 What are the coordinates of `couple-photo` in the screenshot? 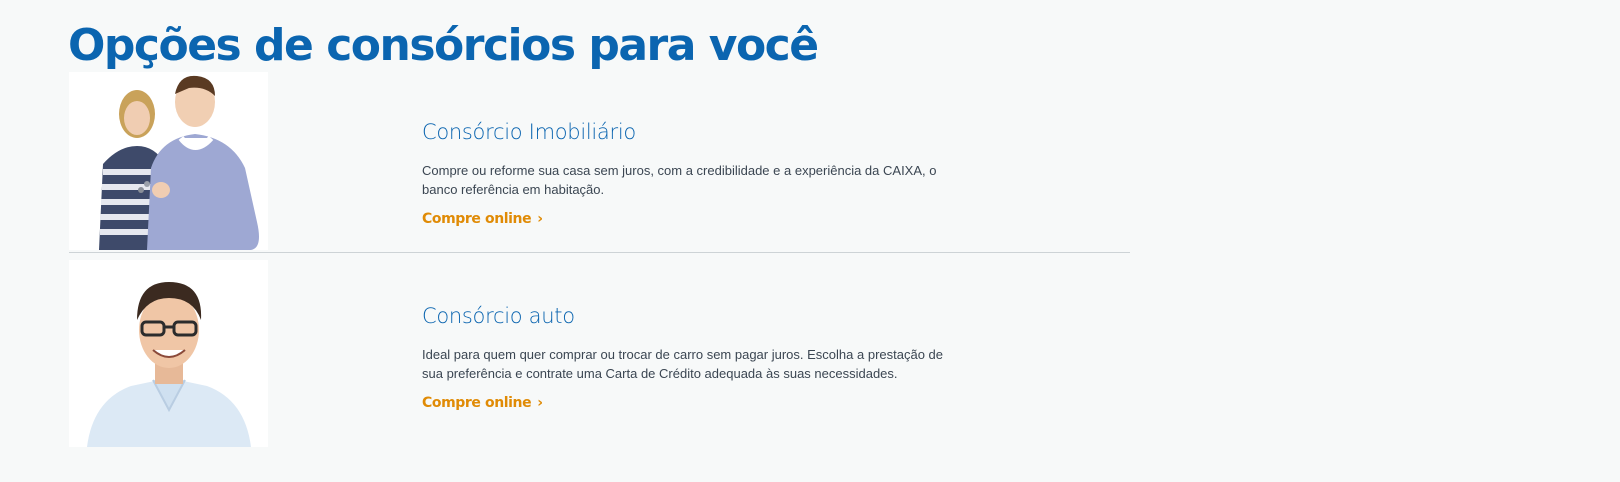 It's located at (168, 161).